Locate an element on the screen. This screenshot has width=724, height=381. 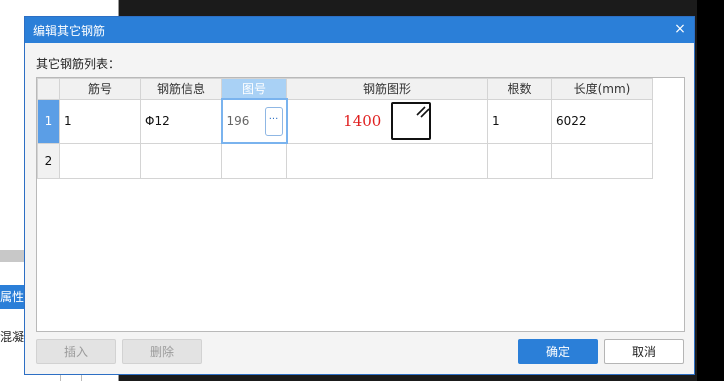
cell-figure-no is located at coordinates (254, 160).